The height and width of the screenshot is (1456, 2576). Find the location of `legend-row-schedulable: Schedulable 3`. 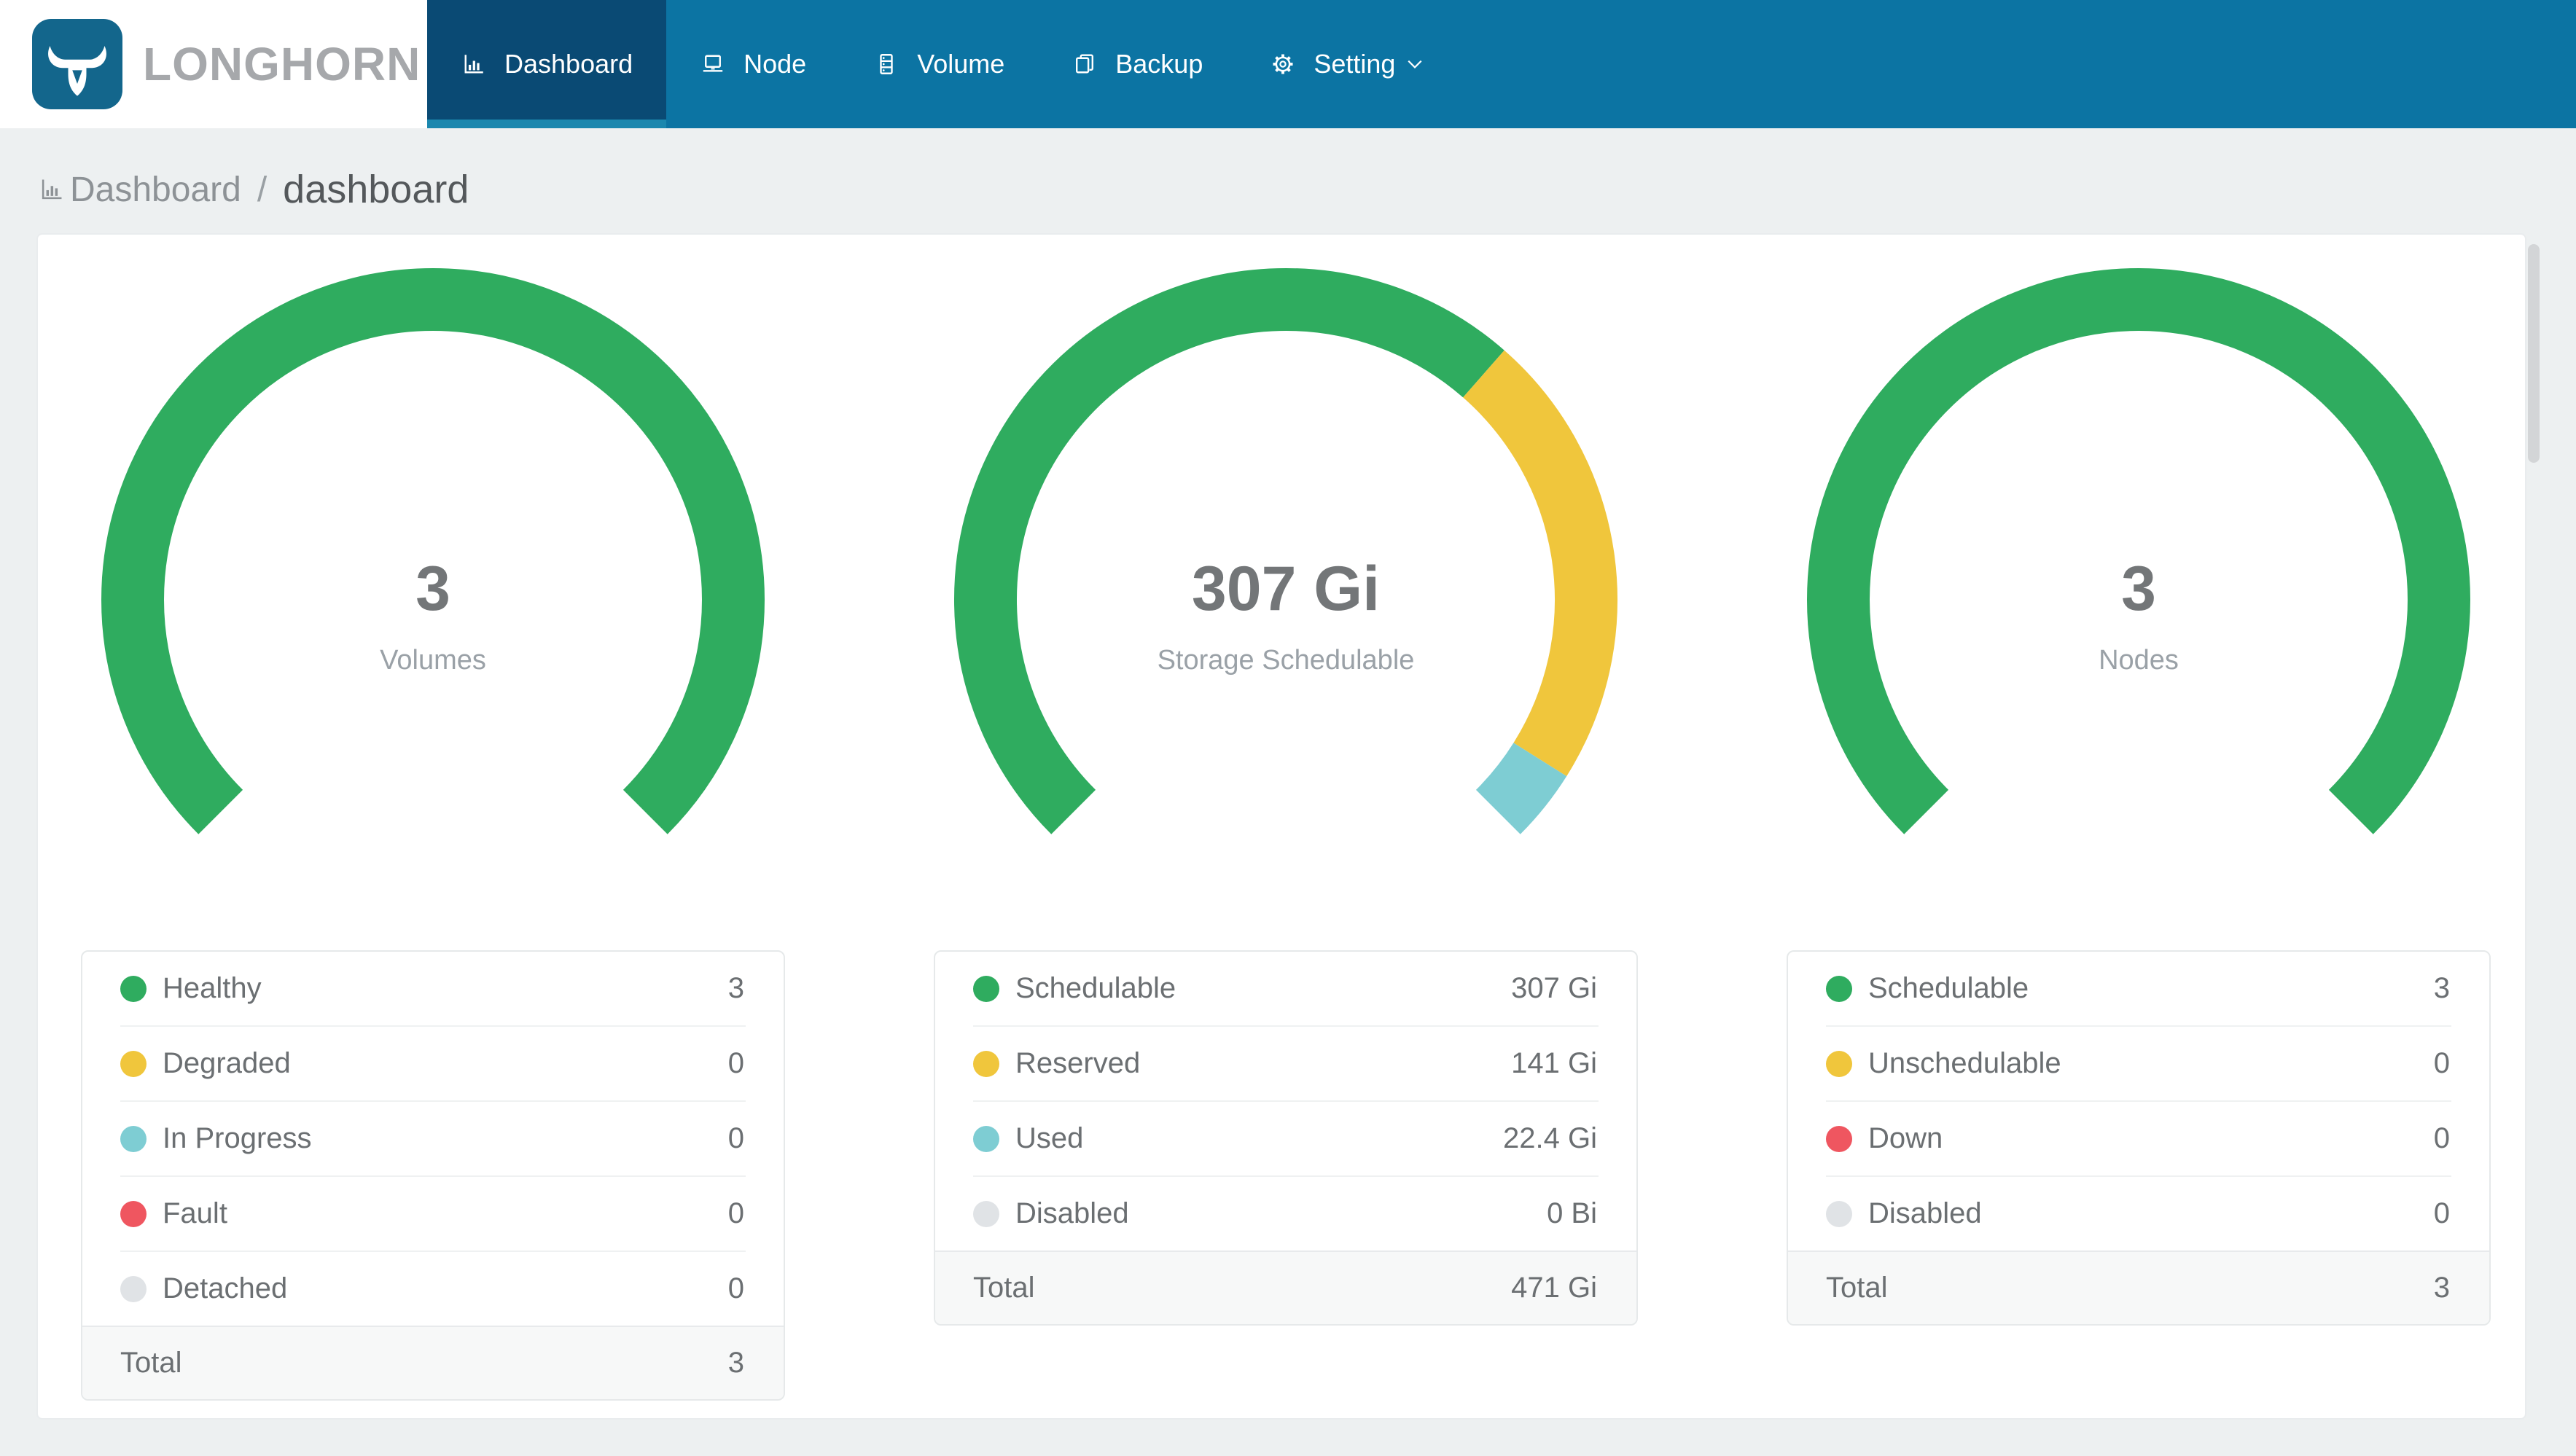

legend-row-schedulable: Schedulable 3 is located at coordinates (2138, 988).